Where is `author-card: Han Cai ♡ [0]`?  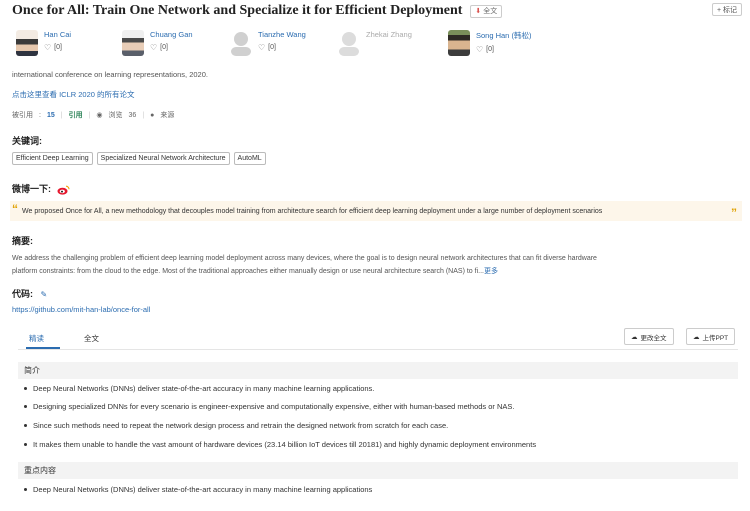
author-card: Han Cai ♡ [0] is located at coordinates (43, 43).